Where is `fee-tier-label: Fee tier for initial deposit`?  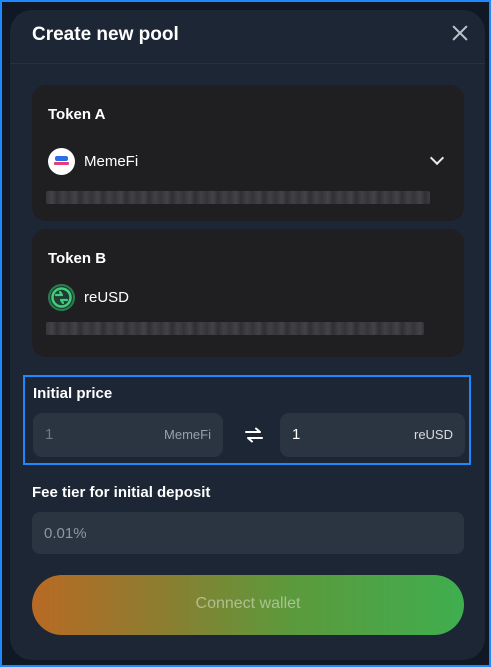 fee-tier-label: Fee tier for initial deposit is located at coordinates (121, 492).